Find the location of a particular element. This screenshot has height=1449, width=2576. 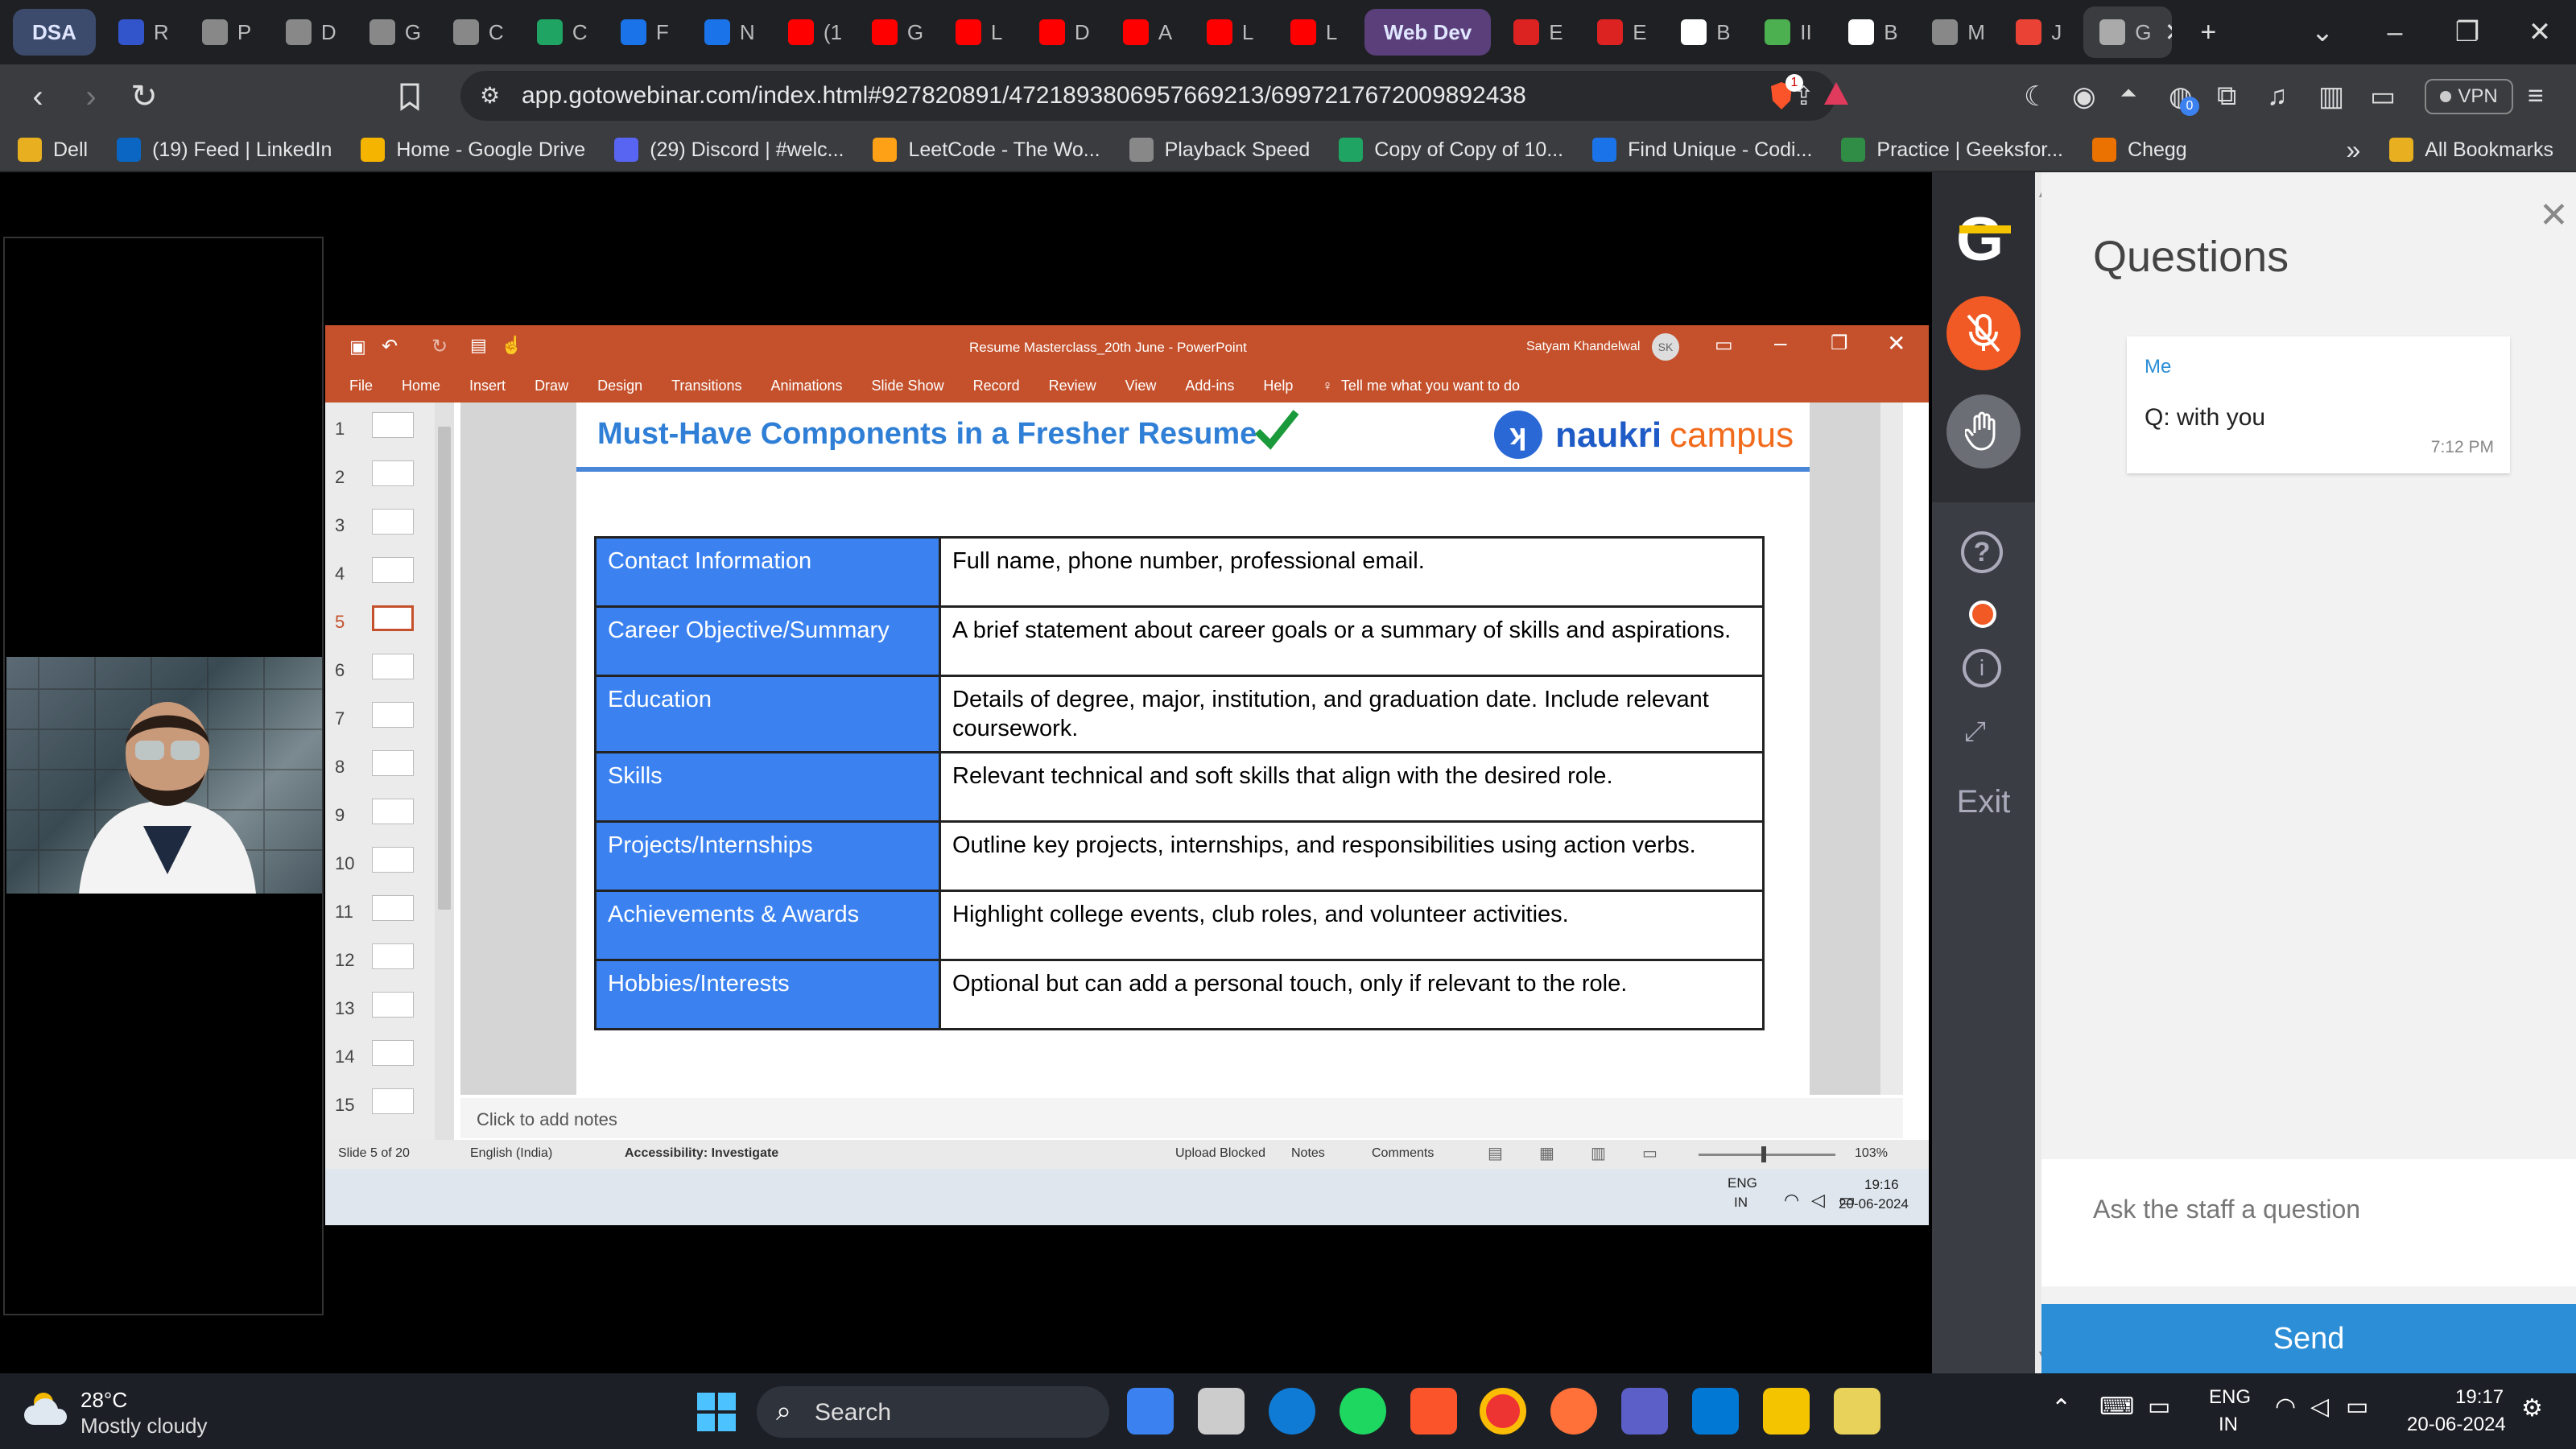

upload-blocked-status: Upload Blocked is located at coordinates (1220, 1153).